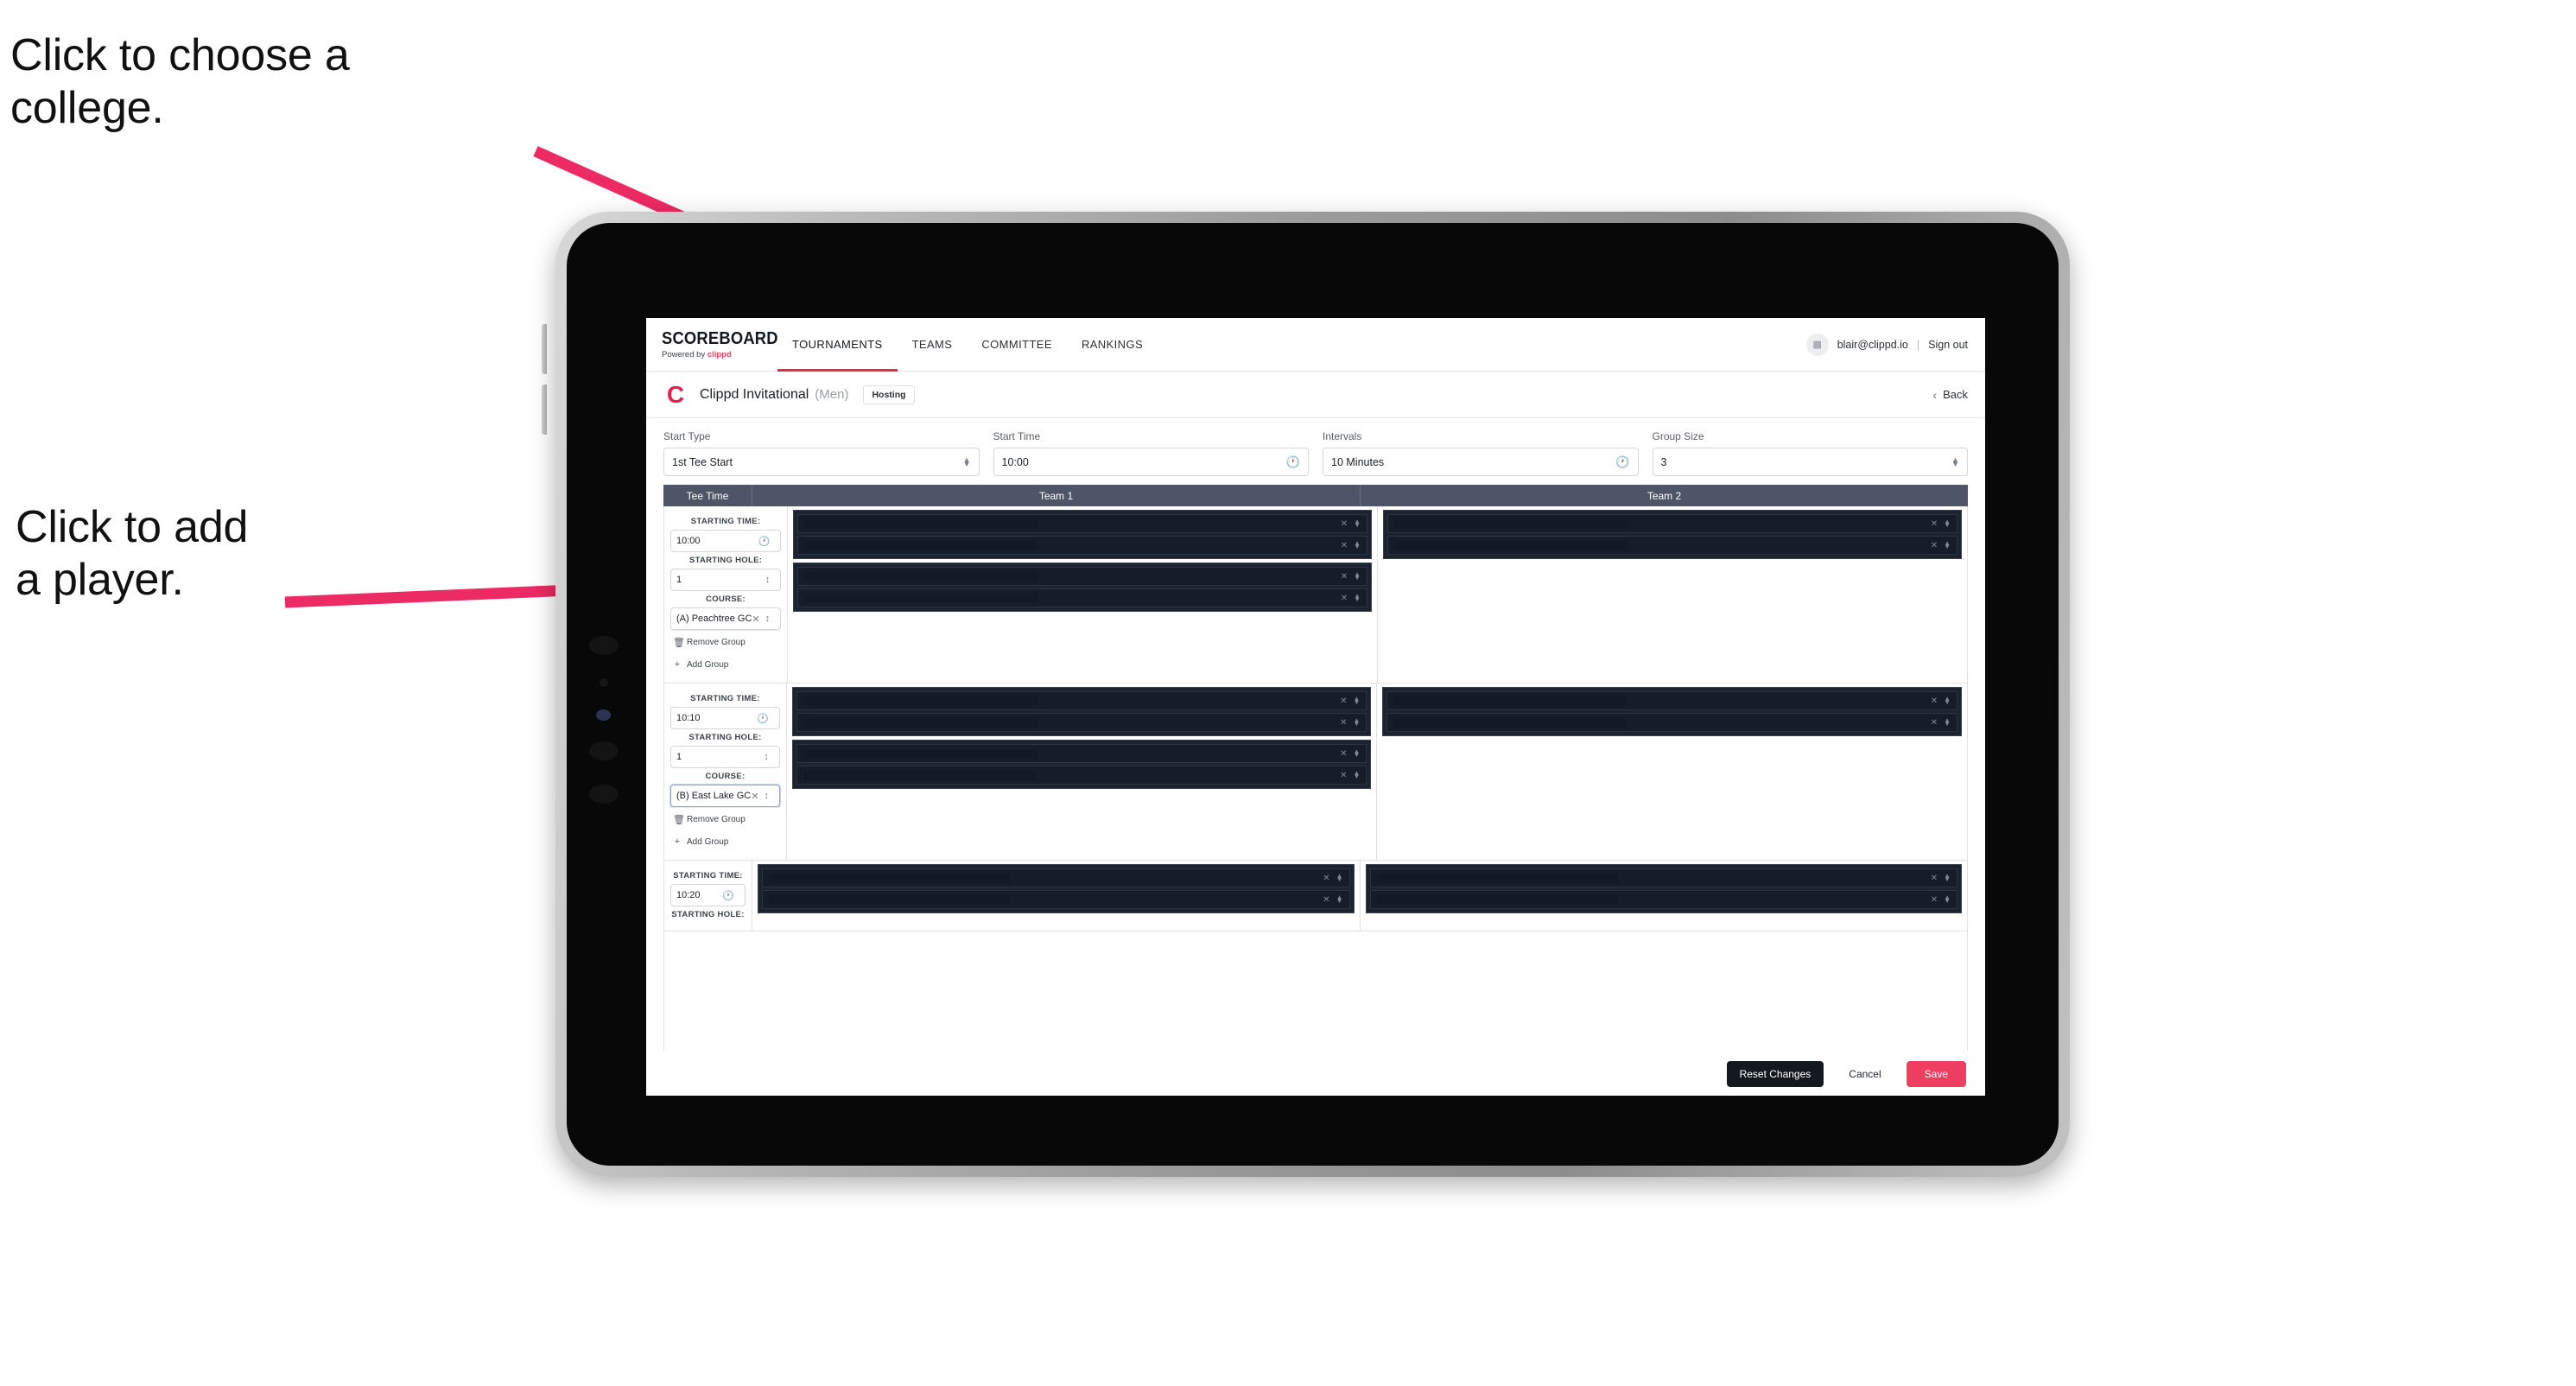 The image size is (2576, 1386). What do you see at coordinates (677, 664) in the screenshot?
I see `plus-icon: +` at bounding box center [677, 664].